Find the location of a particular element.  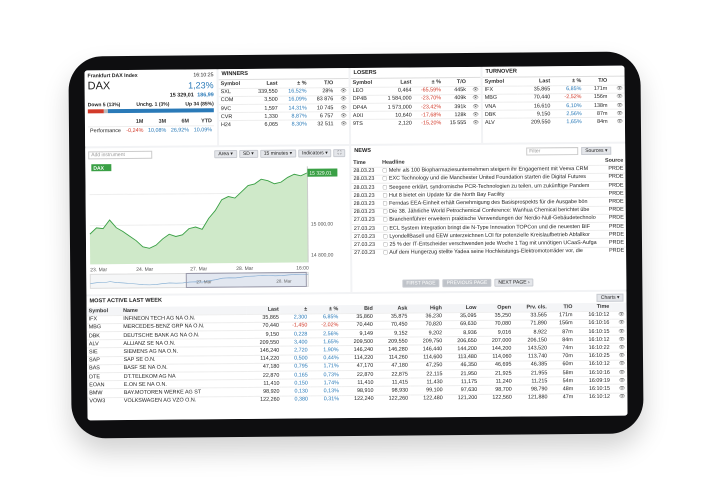

active-header: Prv. cls. is located at coordinates (531, 307).